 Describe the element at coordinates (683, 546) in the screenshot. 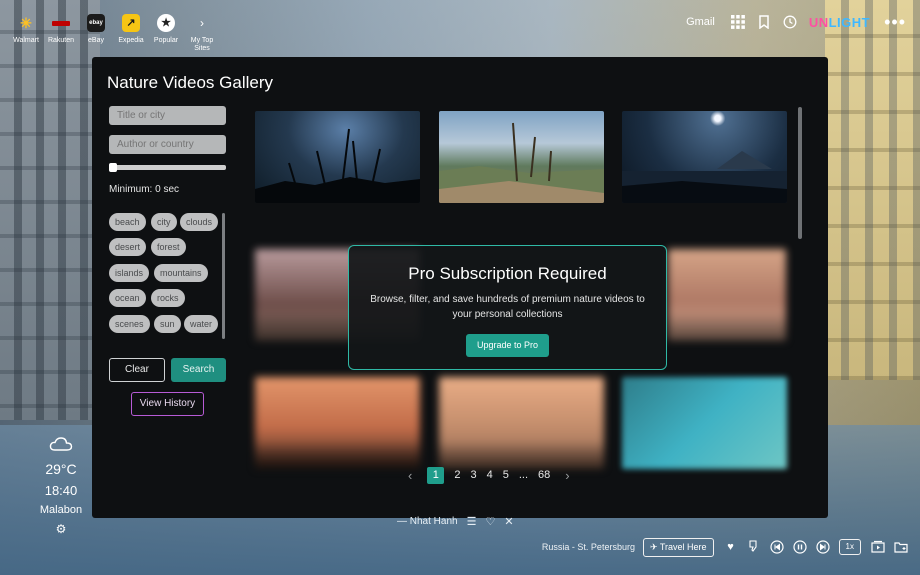

I see `travel-label: Travel Here` at that location.